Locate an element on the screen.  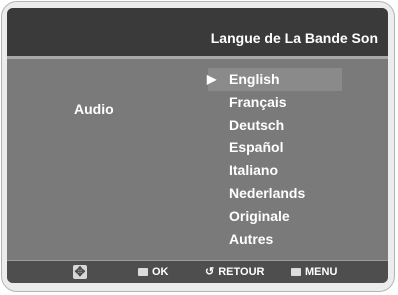
menu-key-icon is located at coordinates (296, 272).